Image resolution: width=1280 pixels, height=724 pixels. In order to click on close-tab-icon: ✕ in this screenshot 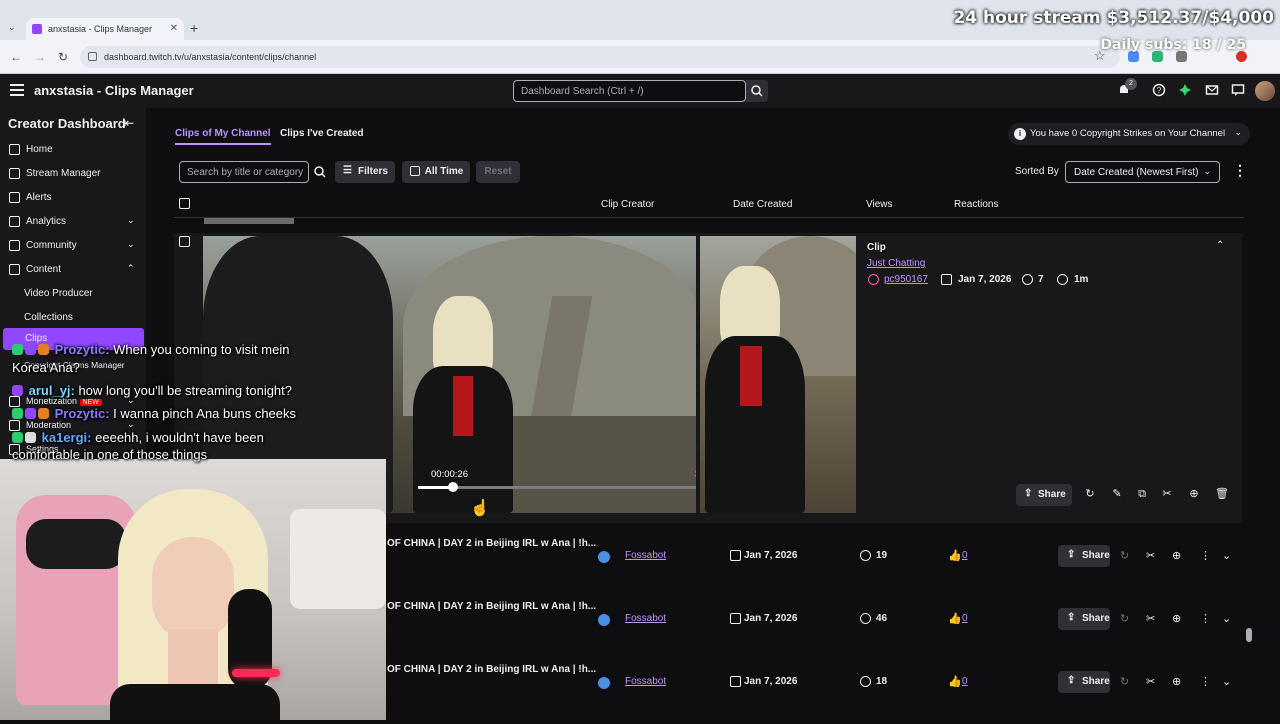, I will do `click(174, 28)`.